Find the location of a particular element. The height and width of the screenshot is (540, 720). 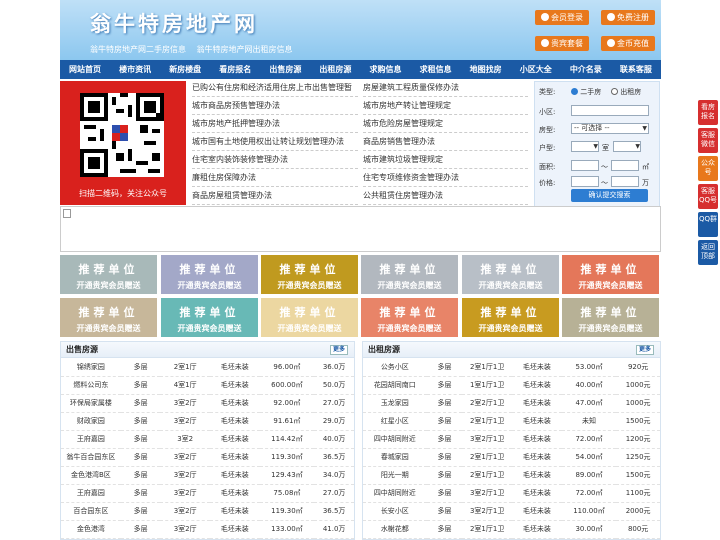

nav-agents: 中介名录 is located at coordinates (586, 69).